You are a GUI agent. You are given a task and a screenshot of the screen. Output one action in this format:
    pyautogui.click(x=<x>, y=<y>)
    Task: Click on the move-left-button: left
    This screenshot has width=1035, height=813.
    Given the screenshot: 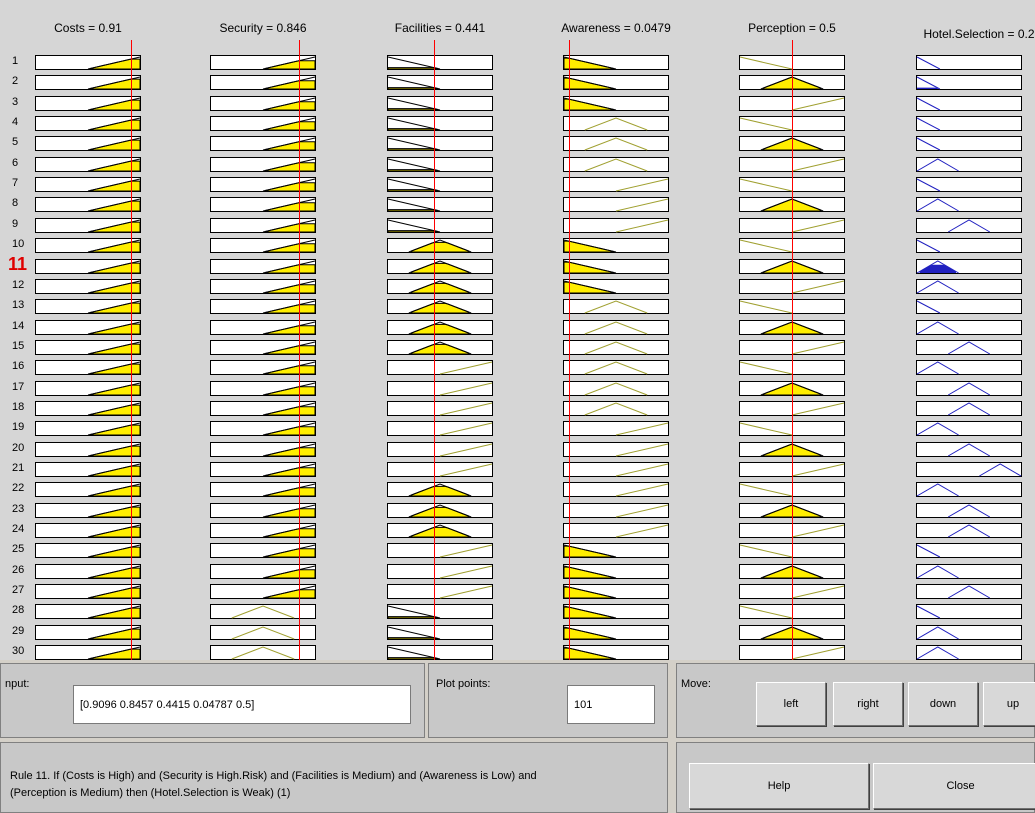 What is the action you would take?
    pyautogui.click(x=791, y=704)
    